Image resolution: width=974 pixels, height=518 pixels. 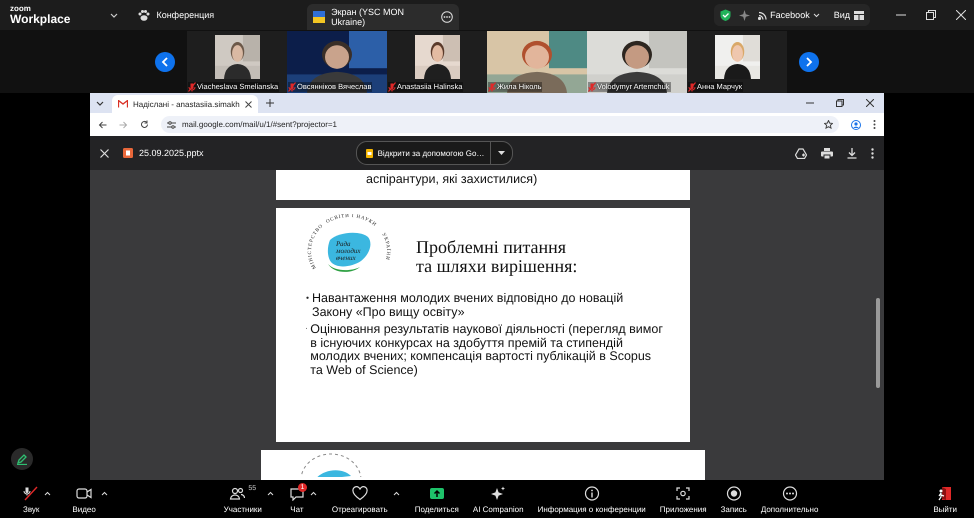 What do you see at coordinates (828, 124) in the screenshot?
I see `star-icon` at bounding box center [828, 124].